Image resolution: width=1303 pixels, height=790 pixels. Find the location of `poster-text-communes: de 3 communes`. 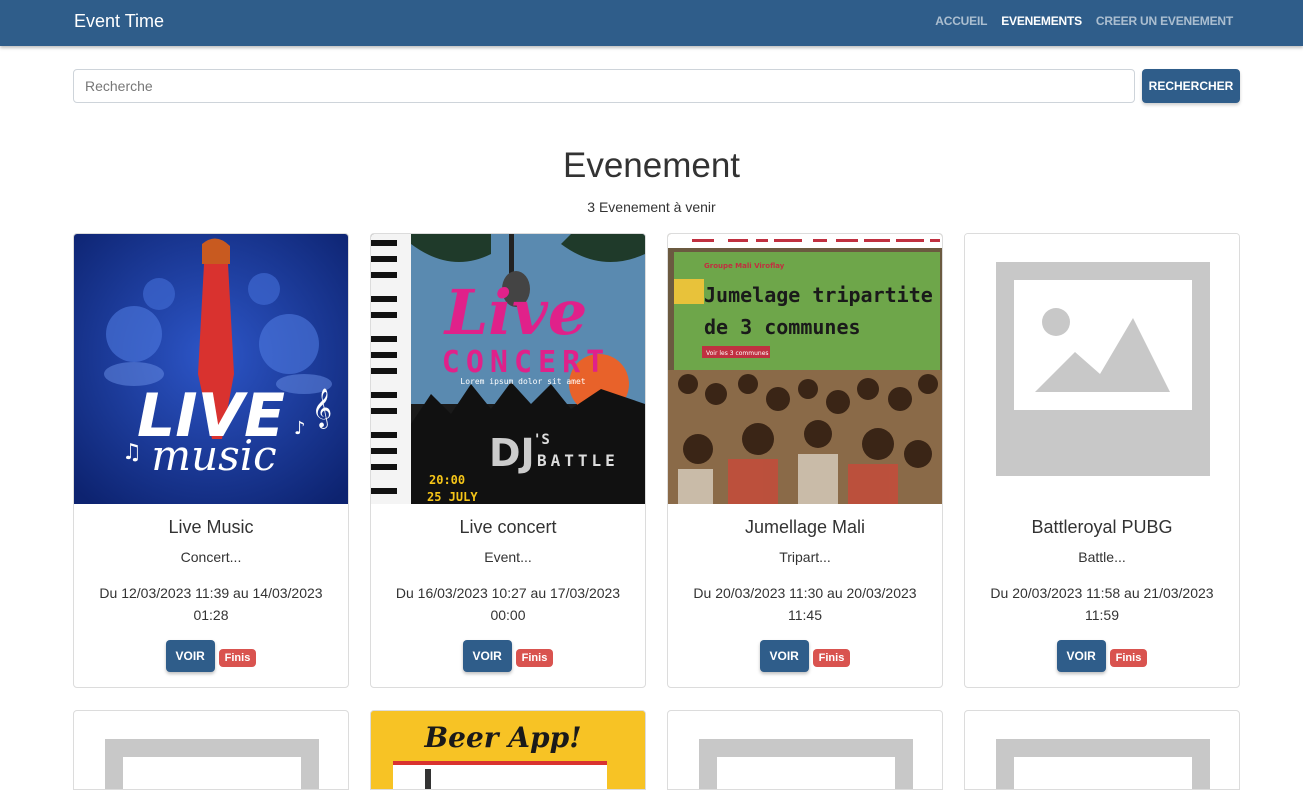

poster-text-communes: de 3 communes is located at coordinates (782, 327).